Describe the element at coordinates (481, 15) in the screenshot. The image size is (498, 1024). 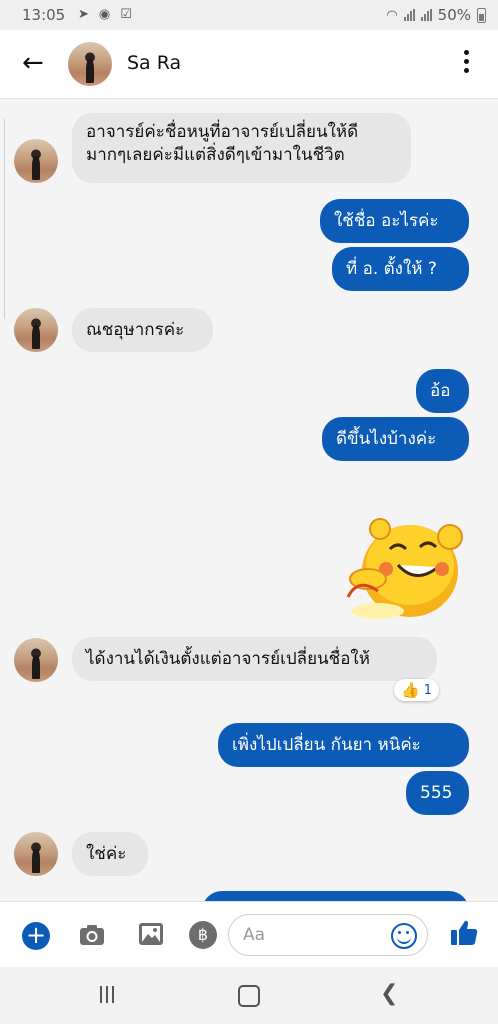
I see `battery-icon` at that location.